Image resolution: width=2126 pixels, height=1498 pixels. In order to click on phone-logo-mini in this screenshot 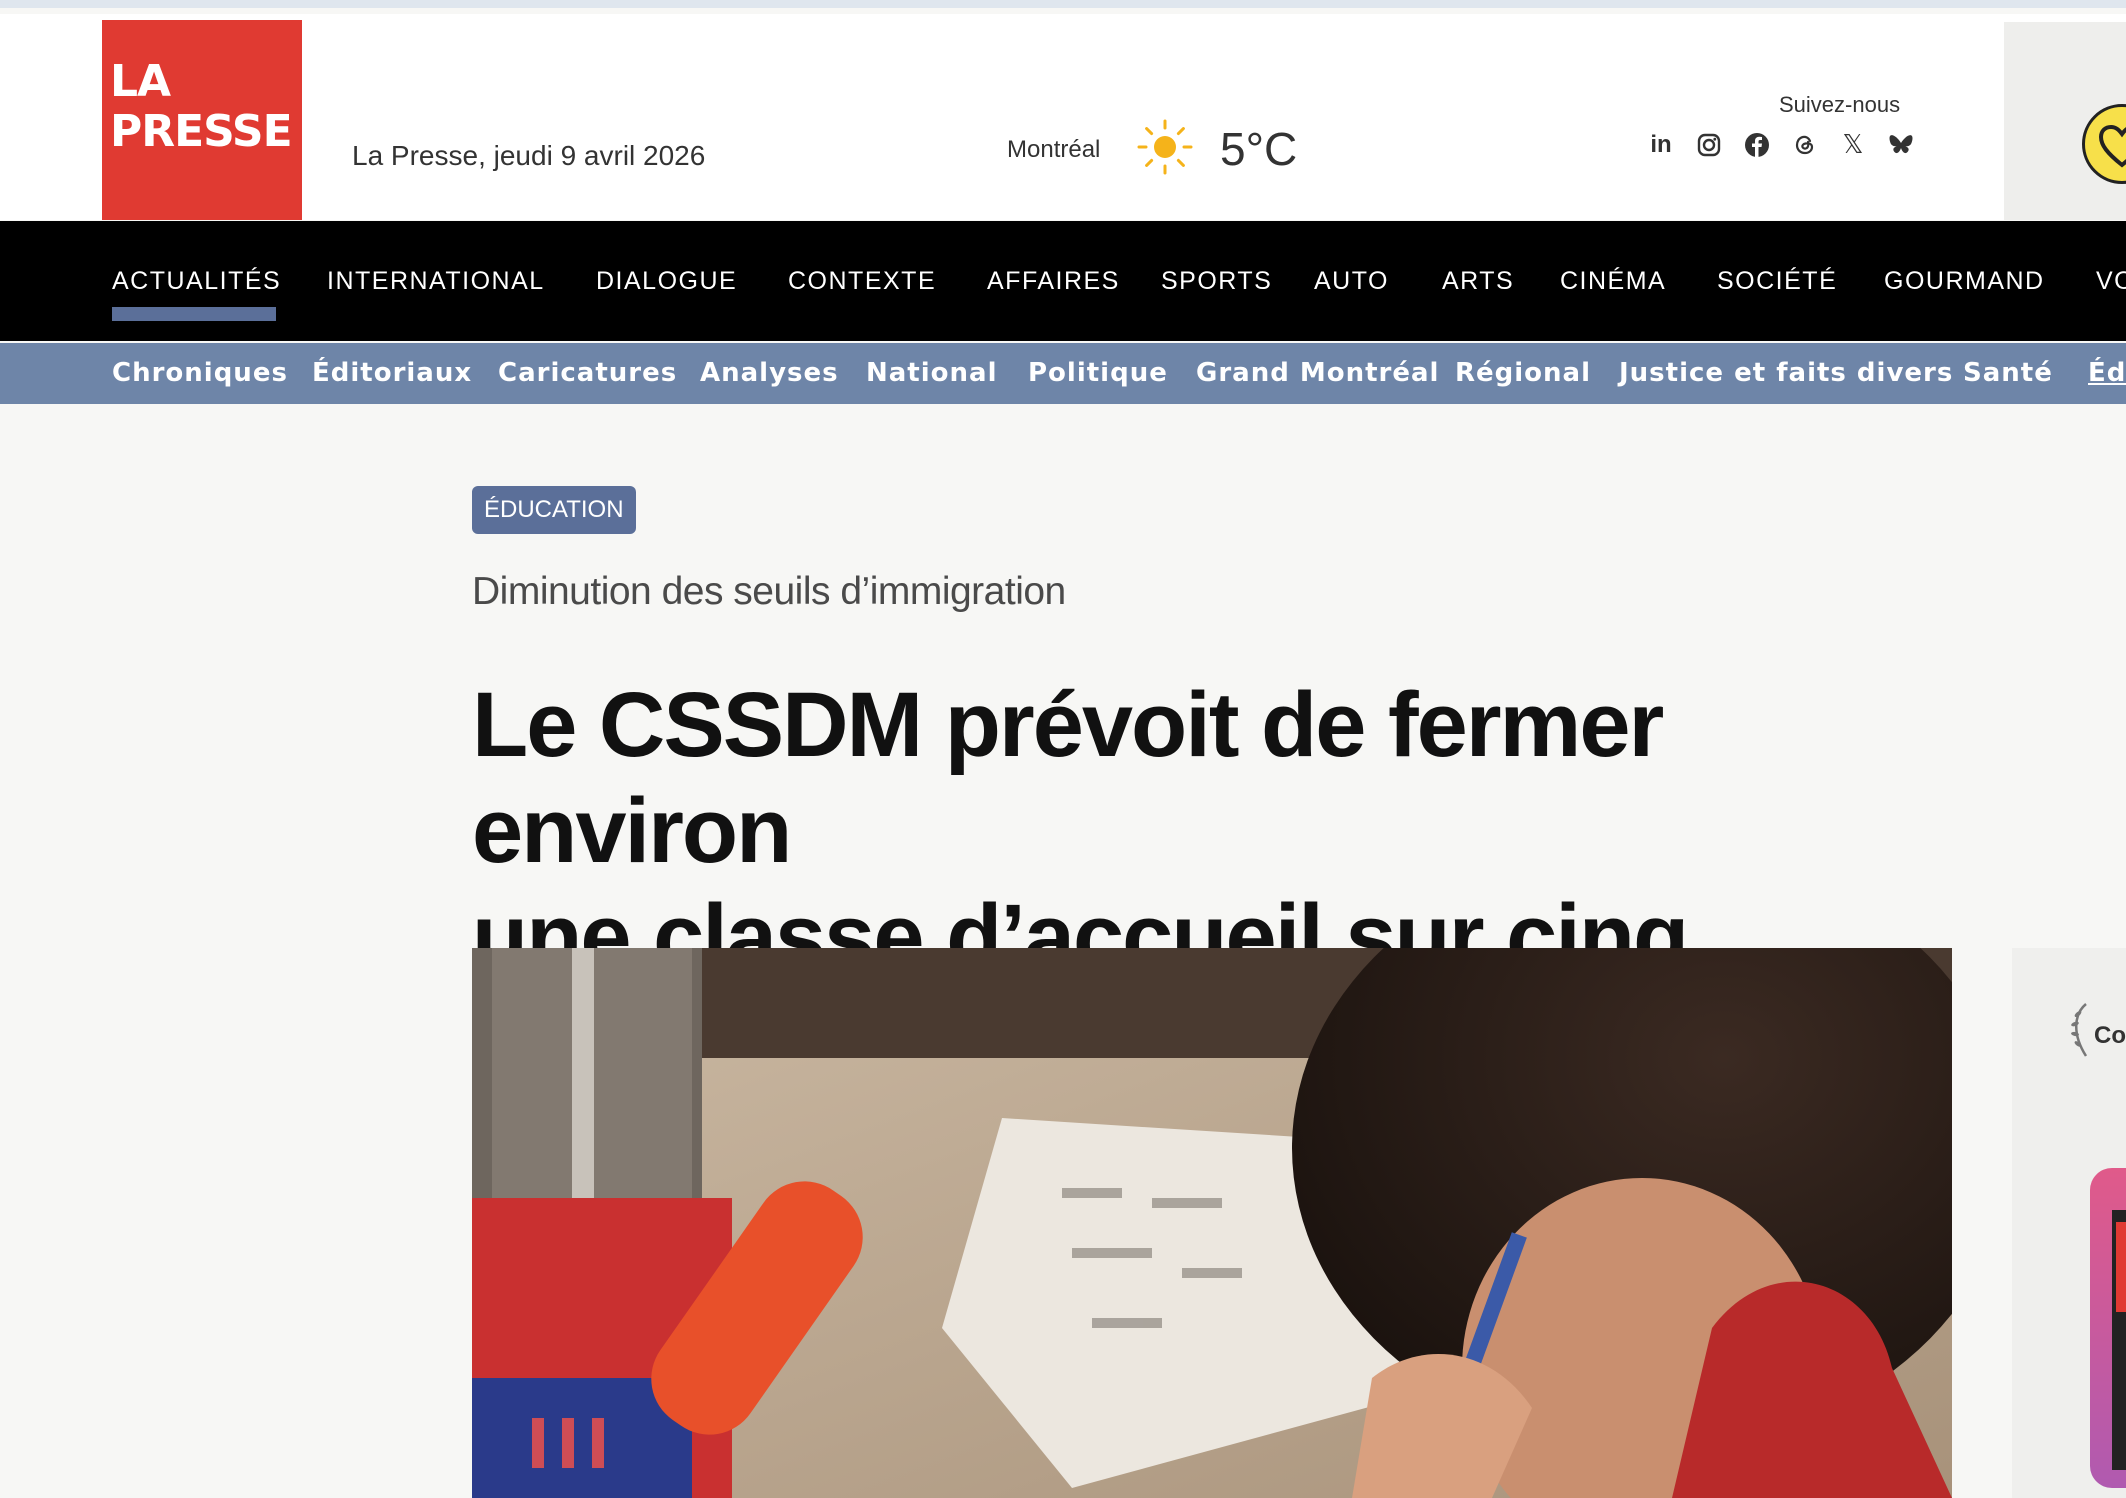, I will do `click(2121, 1267)`.